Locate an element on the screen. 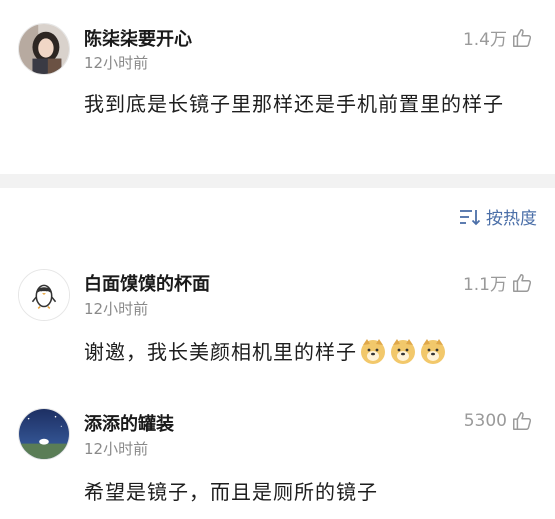 Image resolution: width=555 pixels, height=519 pixels. like-count: 5300 is located at coordinates (485, 421).